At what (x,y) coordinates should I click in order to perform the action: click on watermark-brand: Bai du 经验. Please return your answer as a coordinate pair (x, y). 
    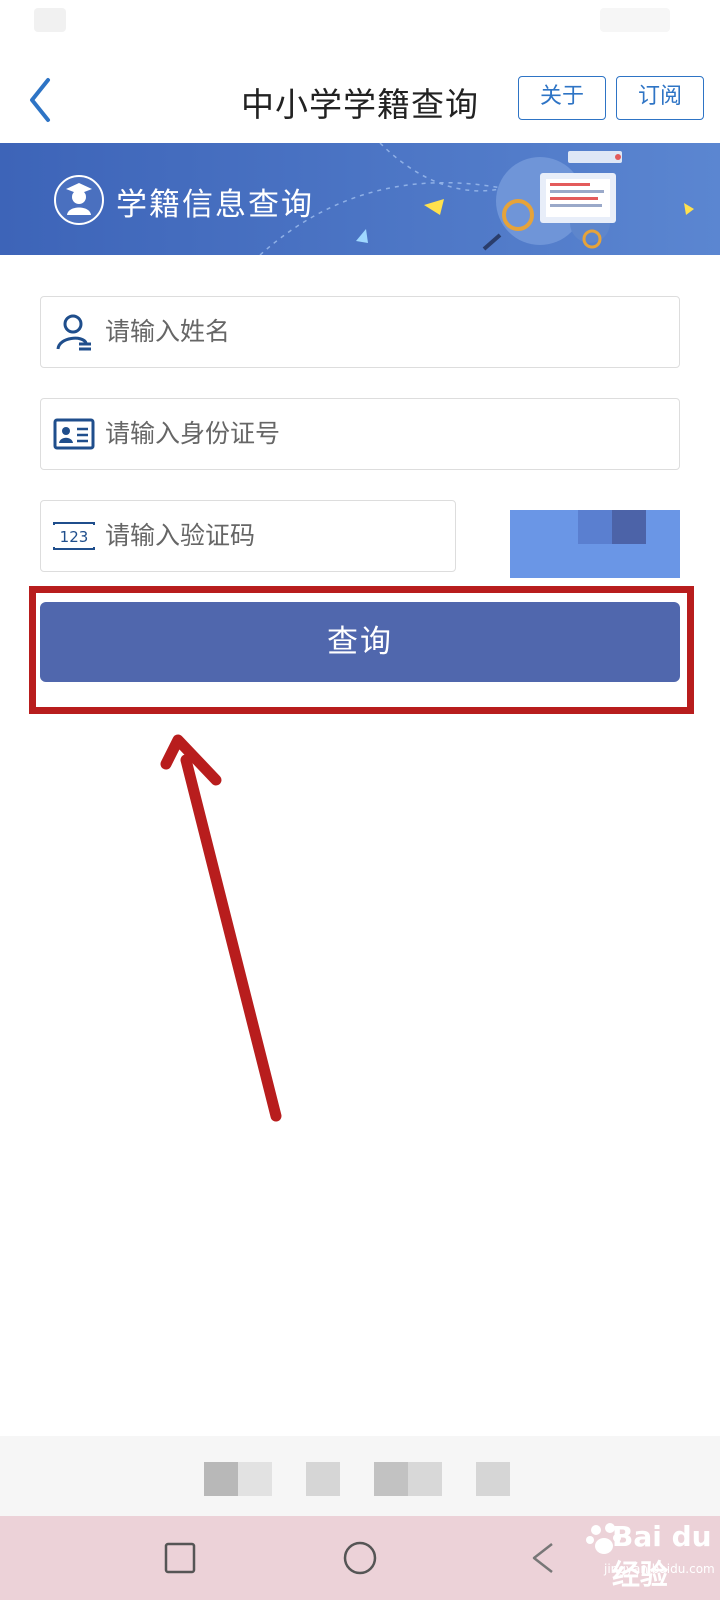
    Looking at the image, I should click on (662, 1555).